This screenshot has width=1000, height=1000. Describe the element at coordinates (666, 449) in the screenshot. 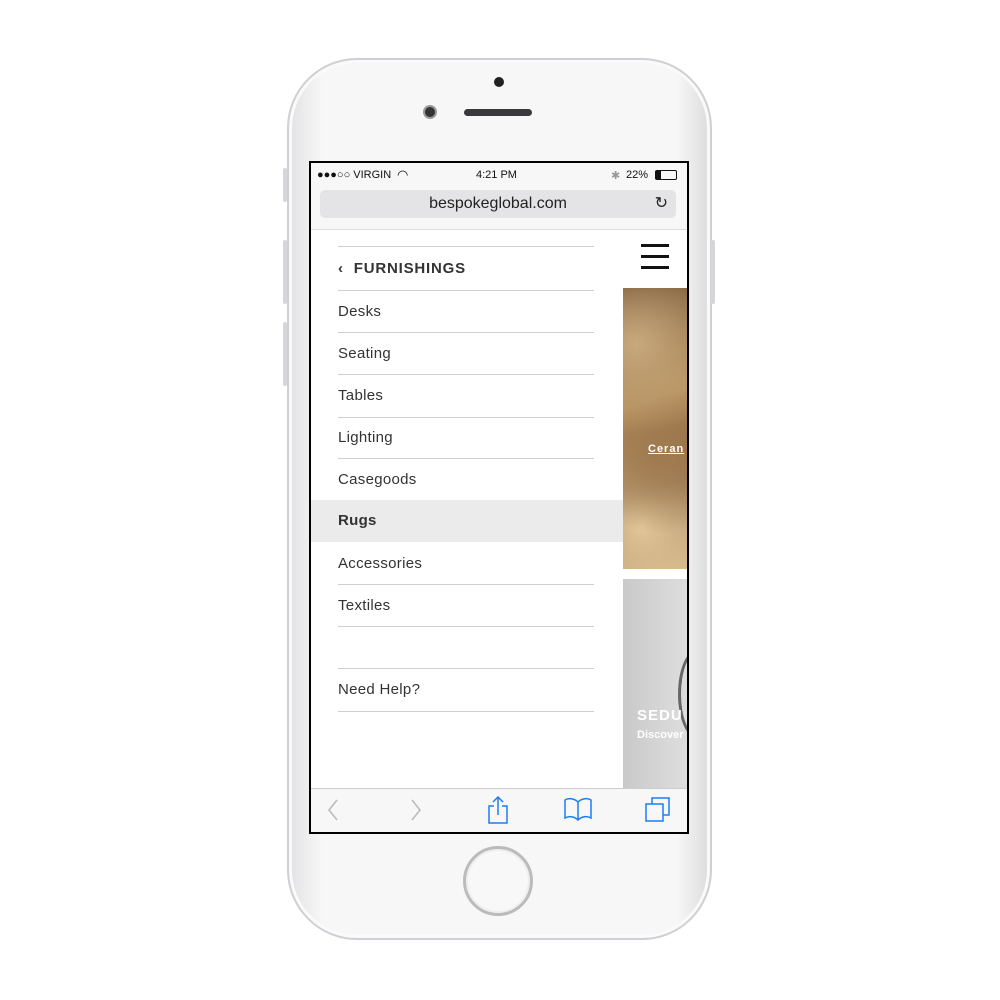

I see `image-caption: Ceran` at that location.